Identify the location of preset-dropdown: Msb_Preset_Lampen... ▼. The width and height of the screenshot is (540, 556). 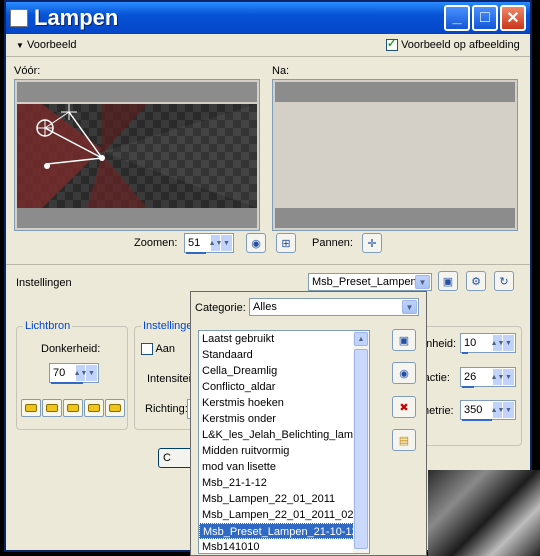
(370, 282).